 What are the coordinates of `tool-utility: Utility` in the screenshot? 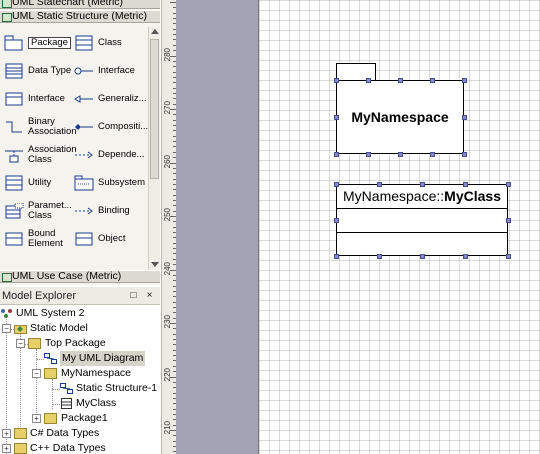 It's located at (37, 183).